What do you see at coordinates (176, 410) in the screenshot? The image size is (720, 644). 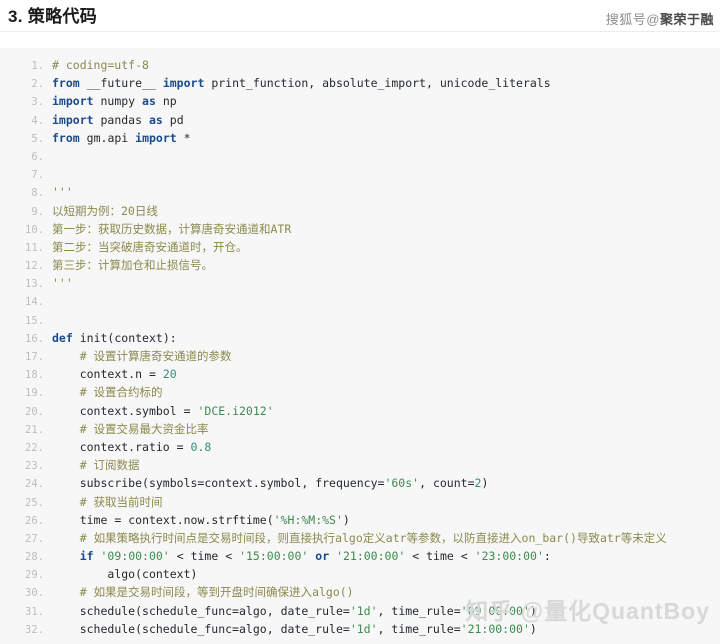 I see `line-content: context.symbol = 'DCE.i2012'` at bounding box center [176, 410].